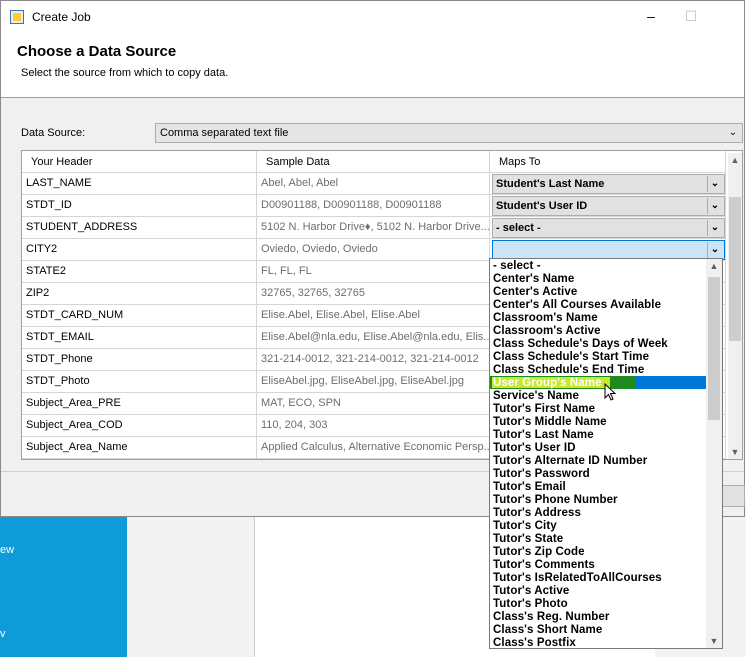 The height and width of the screenshot is (657, 746). I want to click on cell-your-header: STDT_CARD_NUM, so click(139, 316).